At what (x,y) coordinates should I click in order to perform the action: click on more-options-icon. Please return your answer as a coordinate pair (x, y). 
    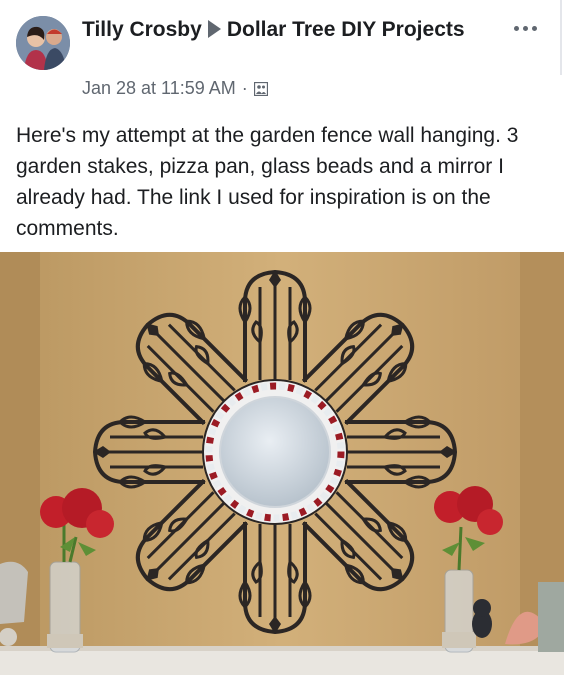
    Looking at the image, I should click on (527, 25).